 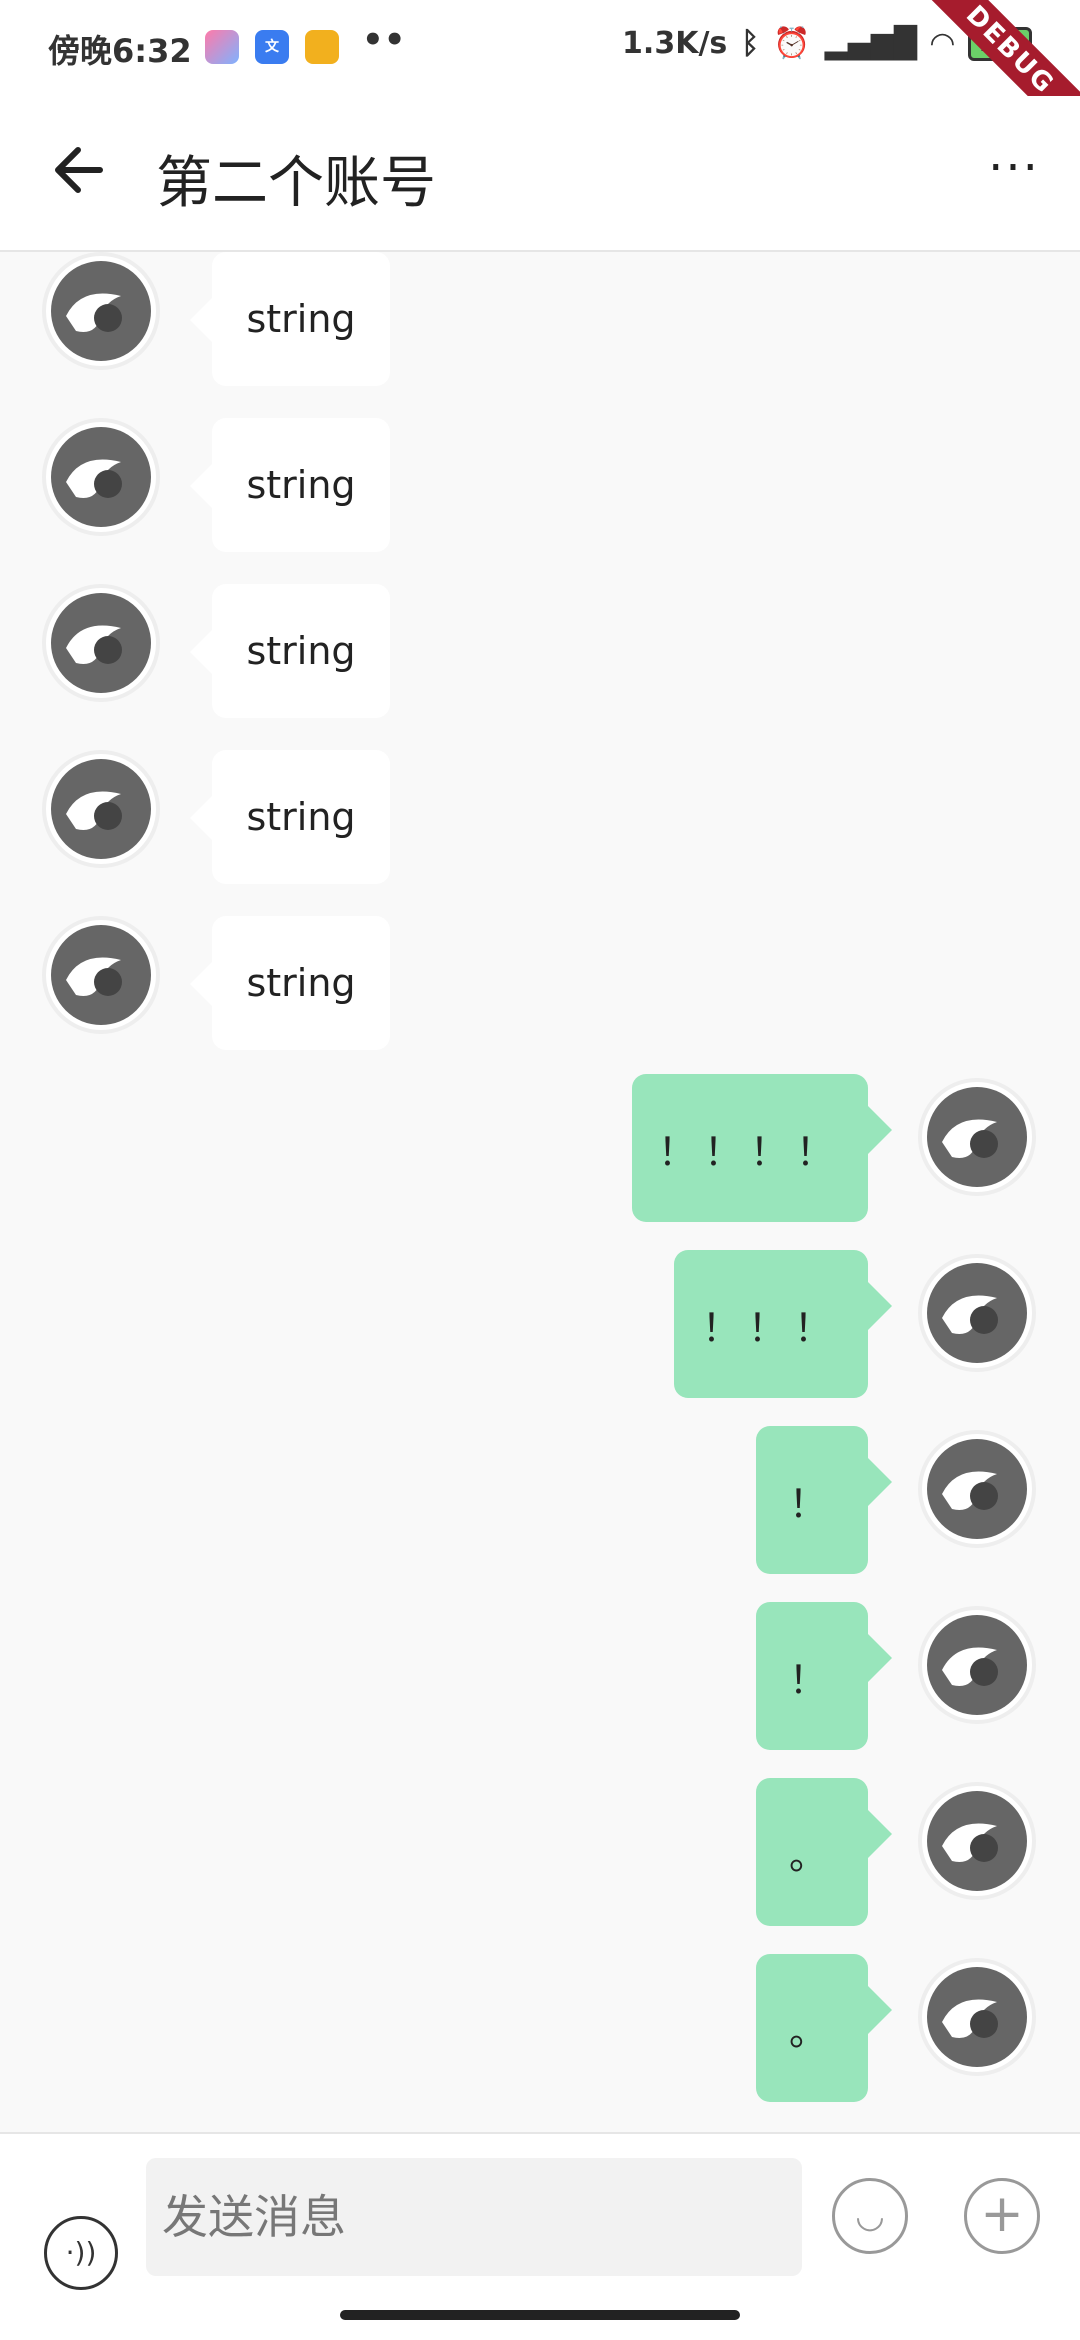 What do you see at coordinates (870, 43) in the screenshot?
I see `signal-icon: ▂▄▆█` at bounding box center [870, 43].